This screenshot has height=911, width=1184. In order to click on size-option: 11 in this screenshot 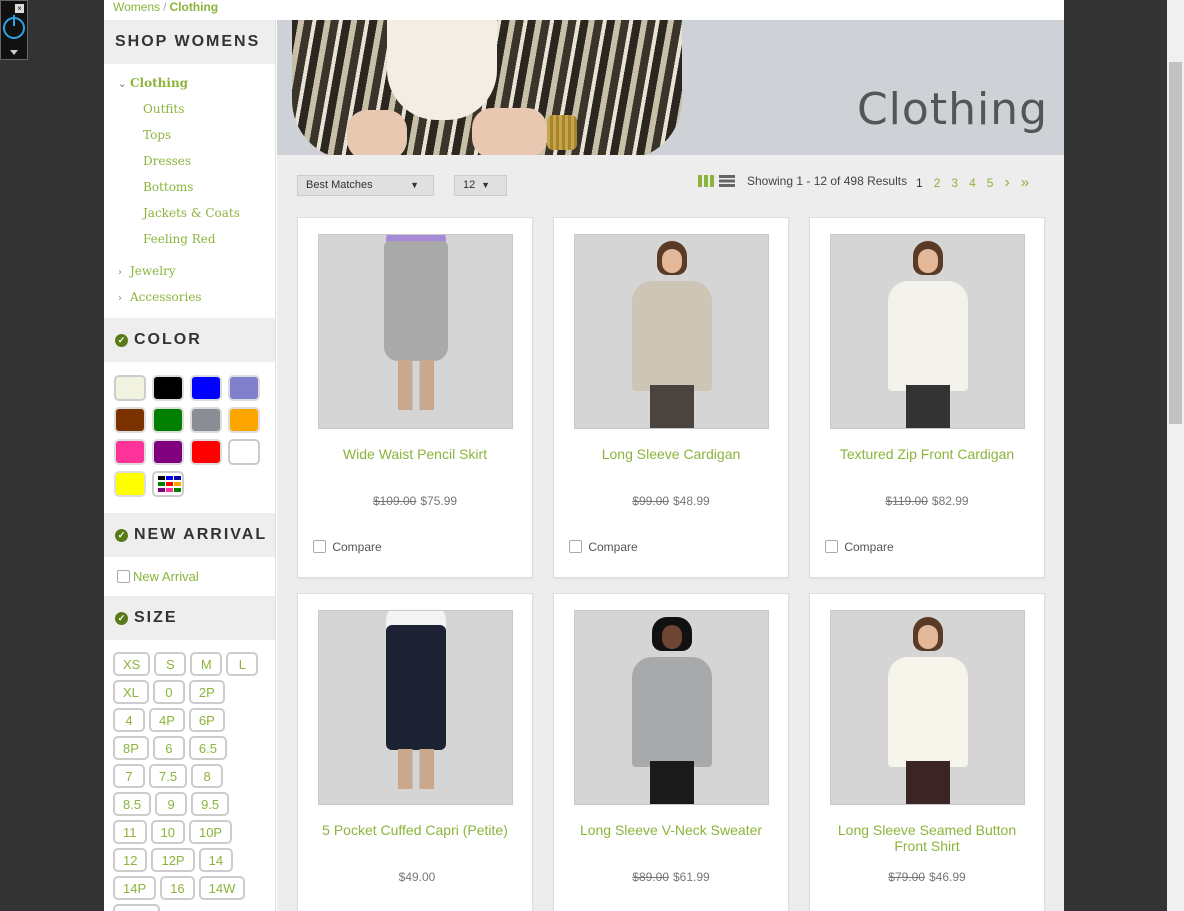, I will do `click(130, 832)`.